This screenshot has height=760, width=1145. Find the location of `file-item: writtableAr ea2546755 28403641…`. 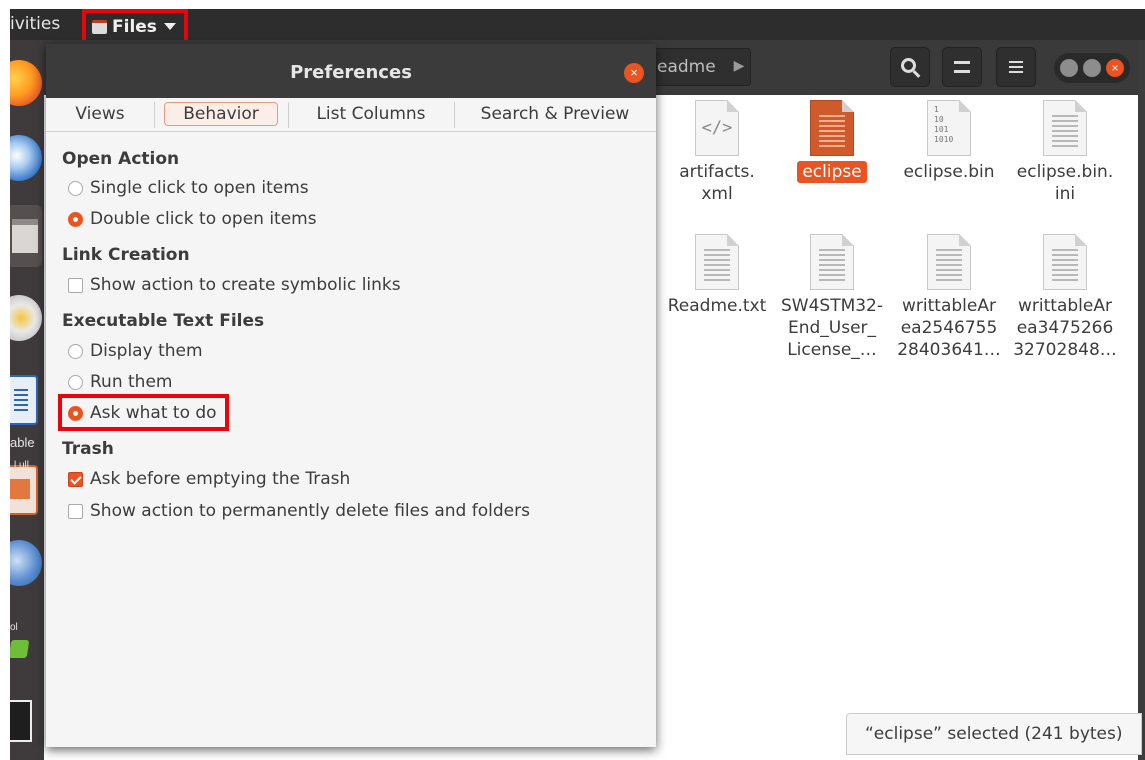

file-item: writtableAr ea2546755 28403641… is located at coordinates (949, 297).